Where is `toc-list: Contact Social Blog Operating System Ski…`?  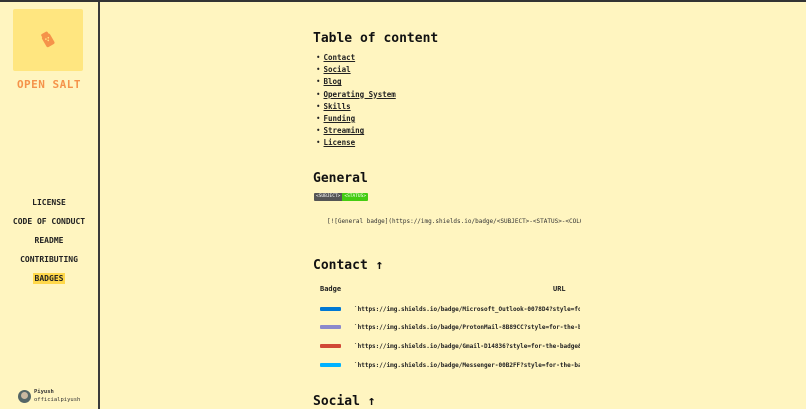
toc-list: Contact Social Blog Operating System Ski… is located at coordinates (356, 101).